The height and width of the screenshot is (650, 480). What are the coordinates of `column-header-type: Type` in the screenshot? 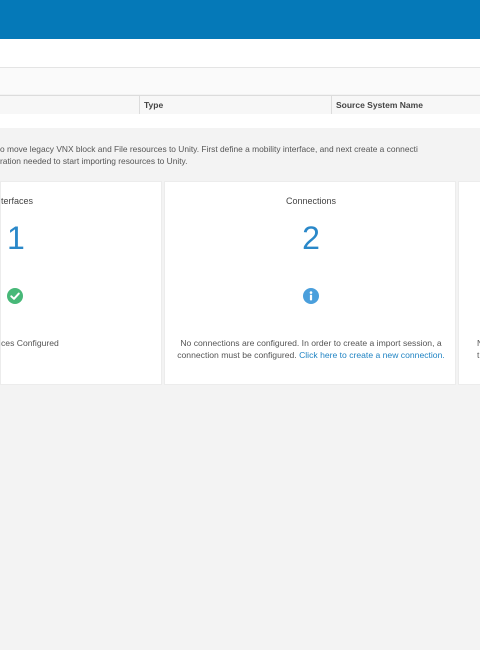 It's located at (236, 105).